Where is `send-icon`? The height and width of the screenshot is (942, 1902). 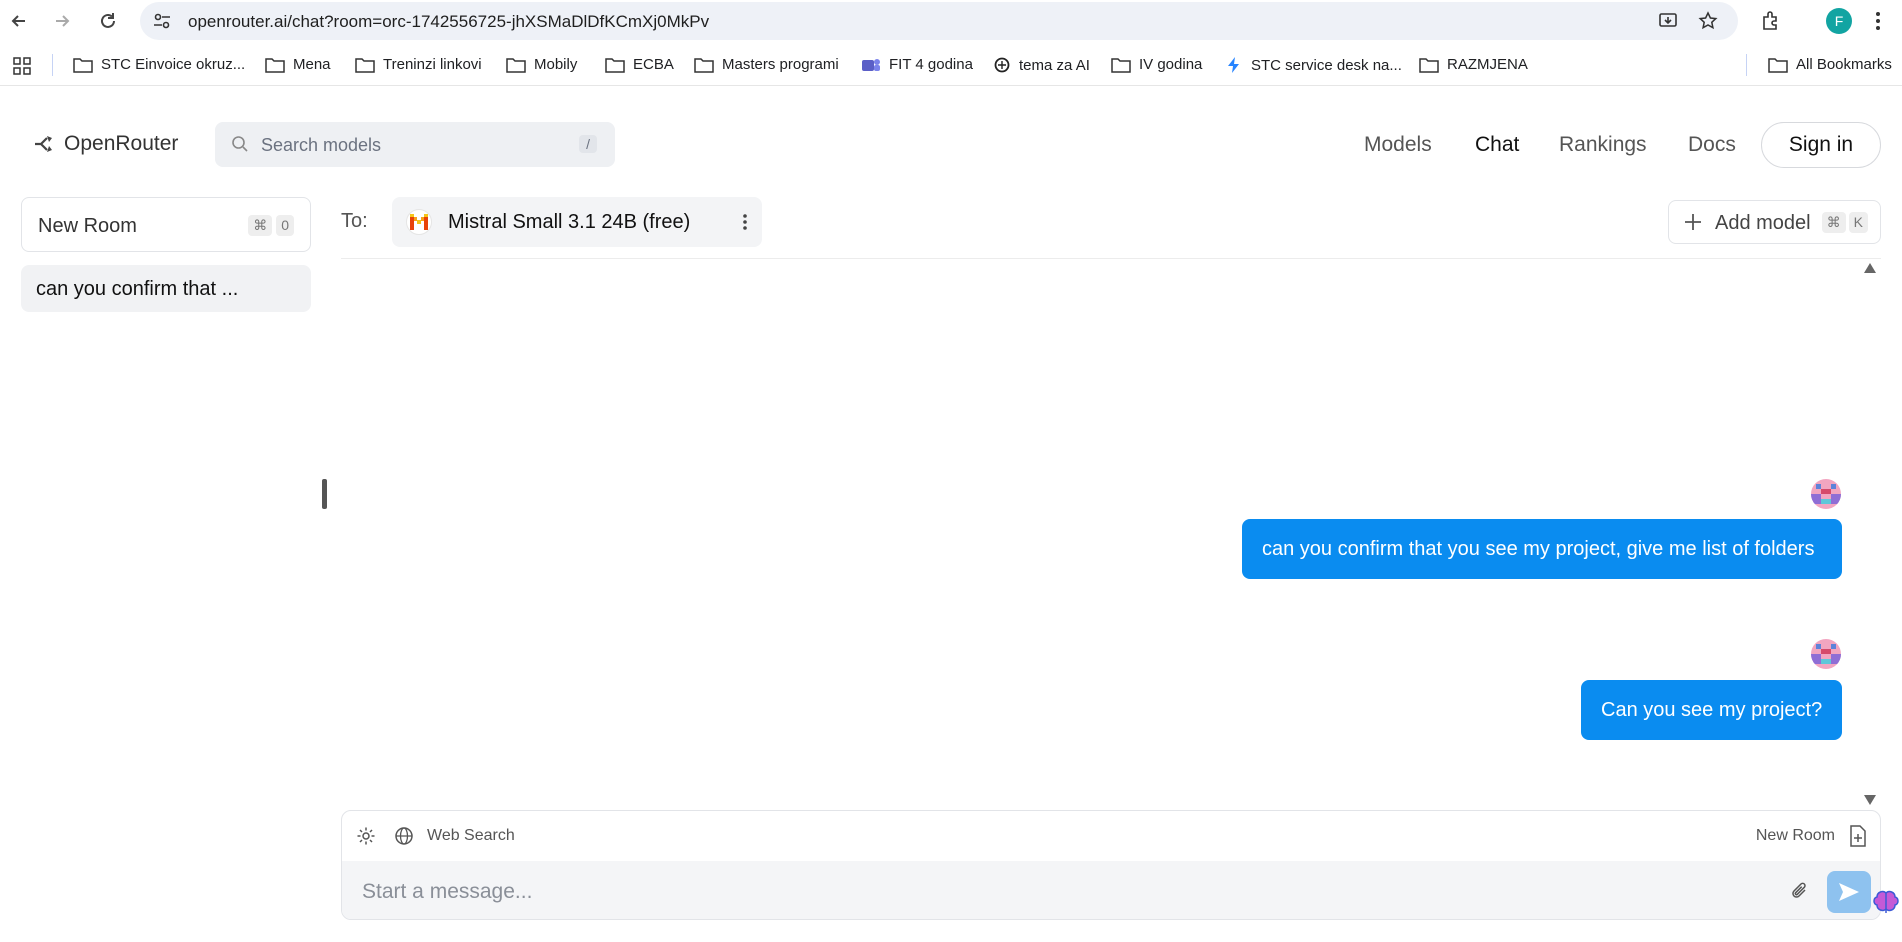 send-icon is located at coordinates (1849, 892).